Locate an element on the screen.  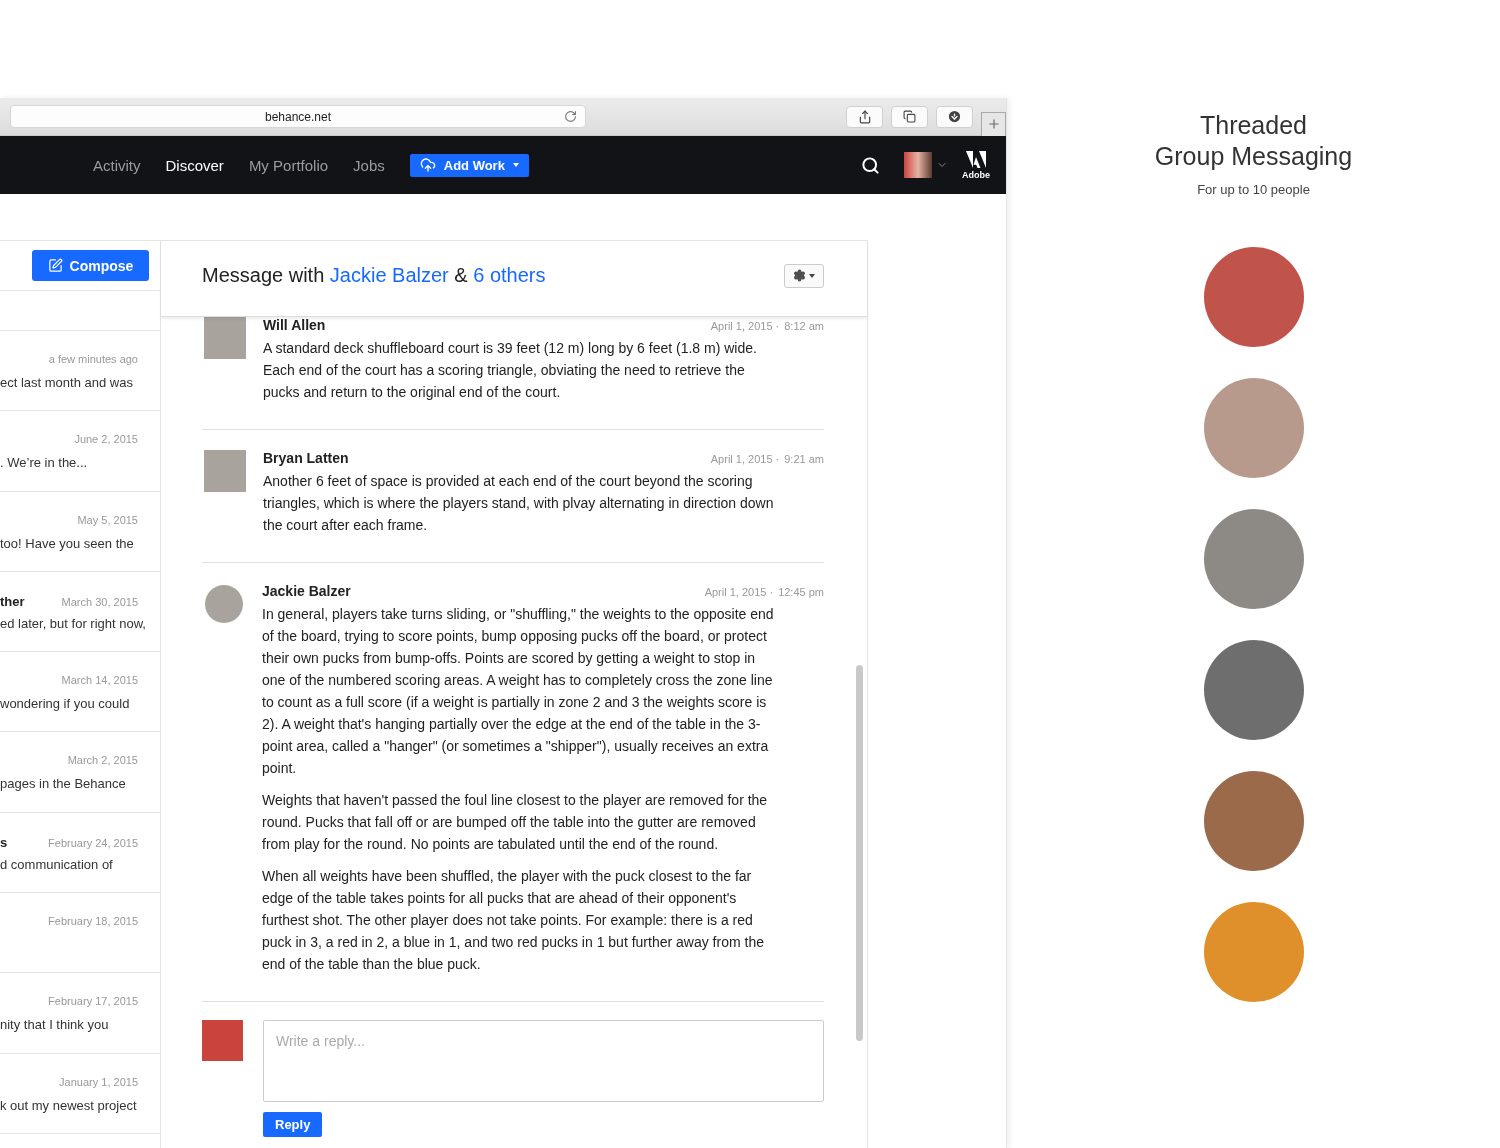
message-time: 12:45 pm is located at coordinates (801, 592).